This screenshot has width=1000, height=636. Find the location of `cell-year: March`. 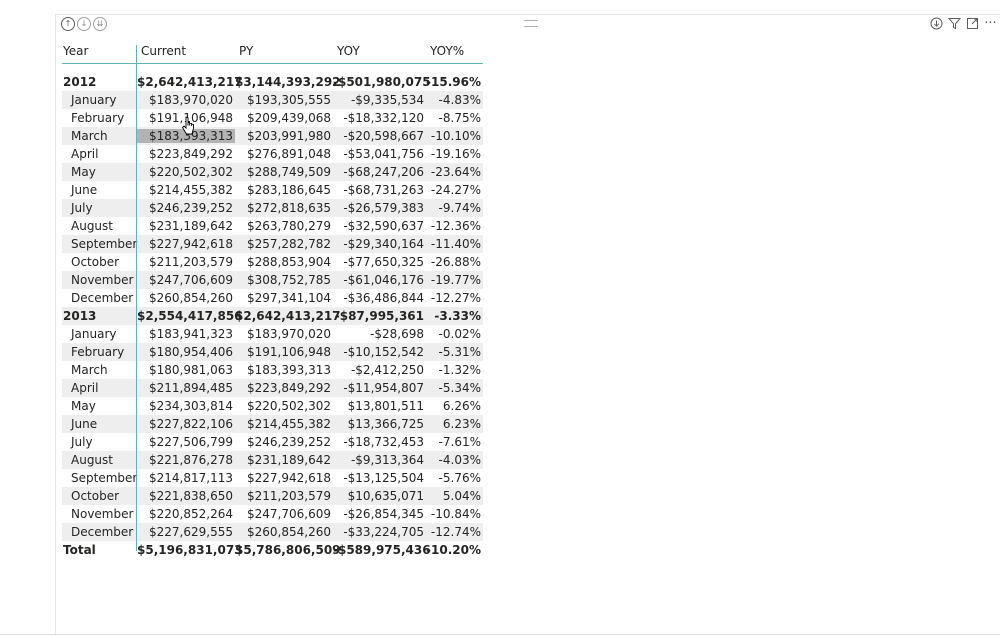

cell-year: March is located at coordinates (99, 136).